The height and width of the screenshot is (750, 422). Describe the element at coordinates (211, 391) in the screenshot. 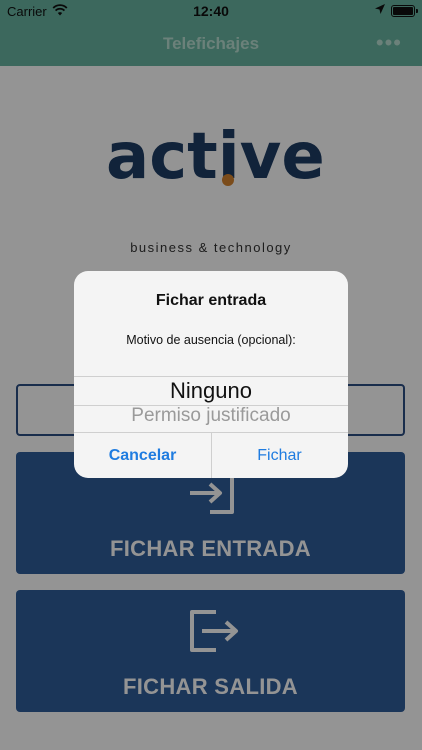

I see `picker-option-selected: Ninguno` at that location.